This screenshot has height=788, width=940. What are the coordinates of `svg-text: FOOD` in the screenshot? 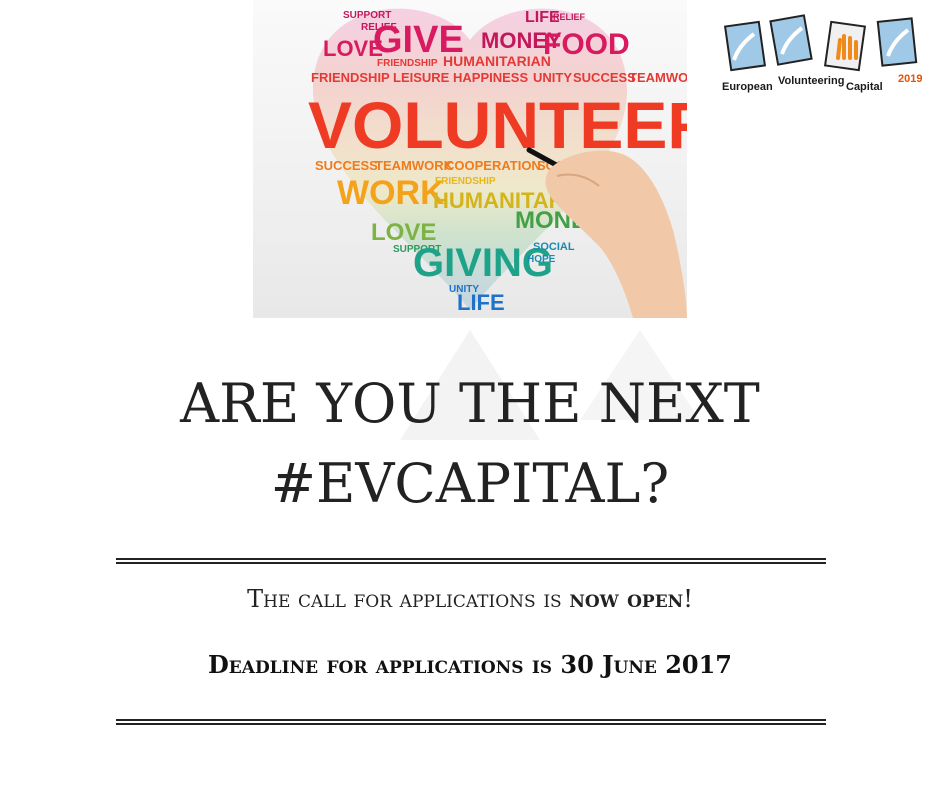 It's located at (586, 44).